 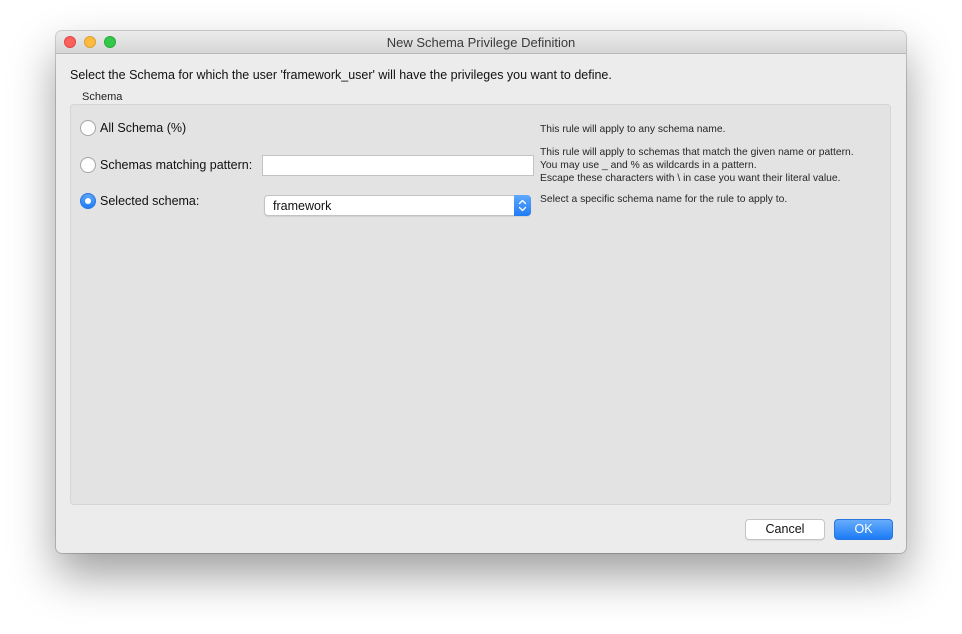 I want to click on cancel-button: Cancel, so click(x=785, y=529).